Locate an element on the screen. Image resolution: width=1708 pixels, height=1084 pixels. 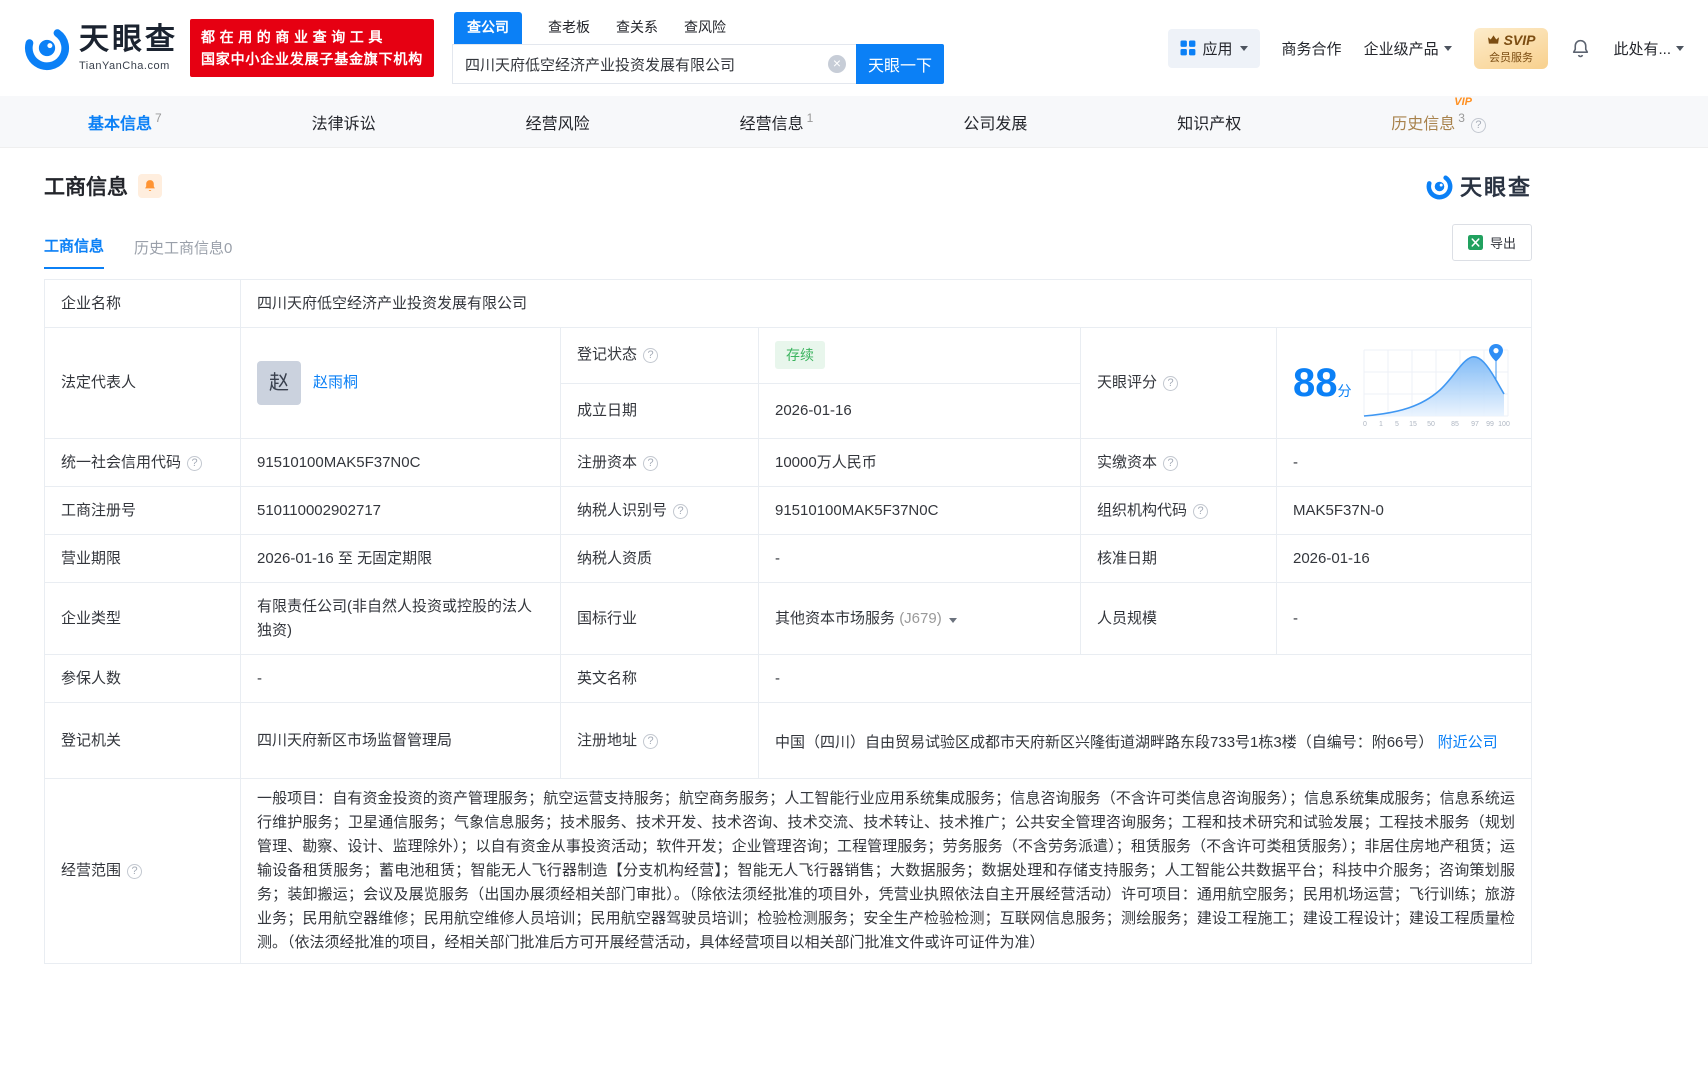
value-org-code: MAK5F37N-0 is located at coordinates (1404, 510).